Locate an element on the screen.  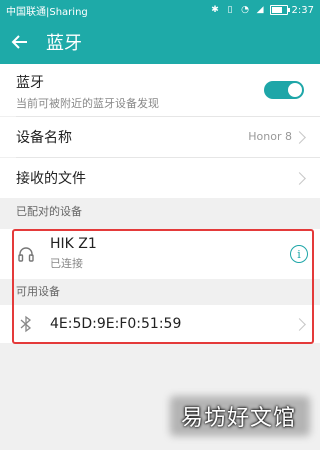
back-button is located at coordinates (20, 42).